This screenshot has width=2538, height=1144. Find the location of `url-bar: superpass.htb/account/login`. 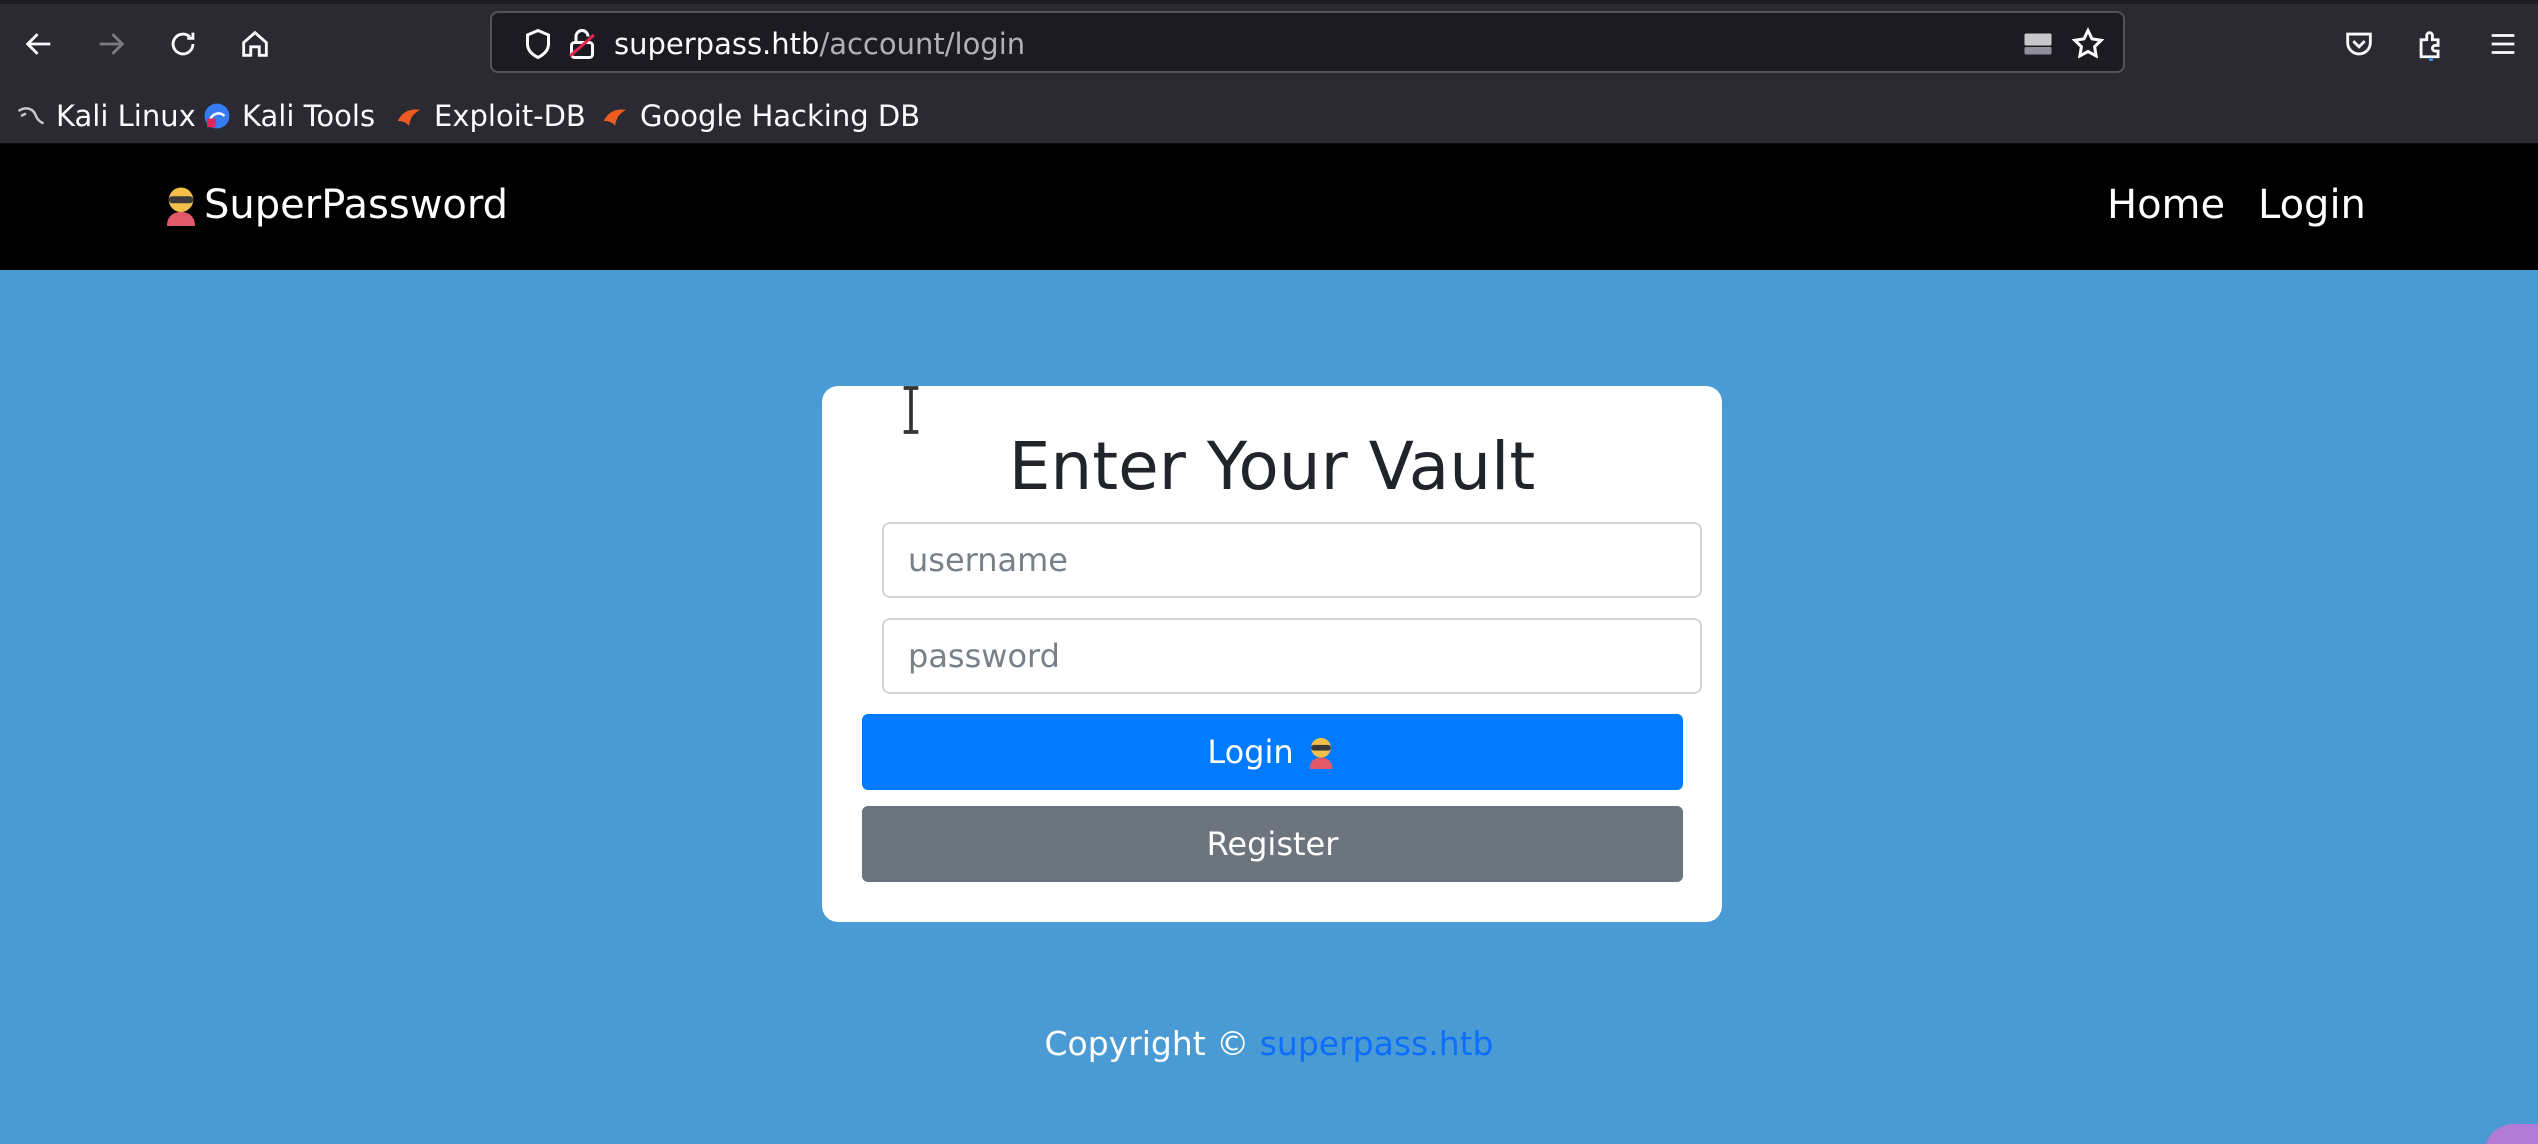

url-bar: superpass.htb/account/login is located at coordinates (1307, 42).